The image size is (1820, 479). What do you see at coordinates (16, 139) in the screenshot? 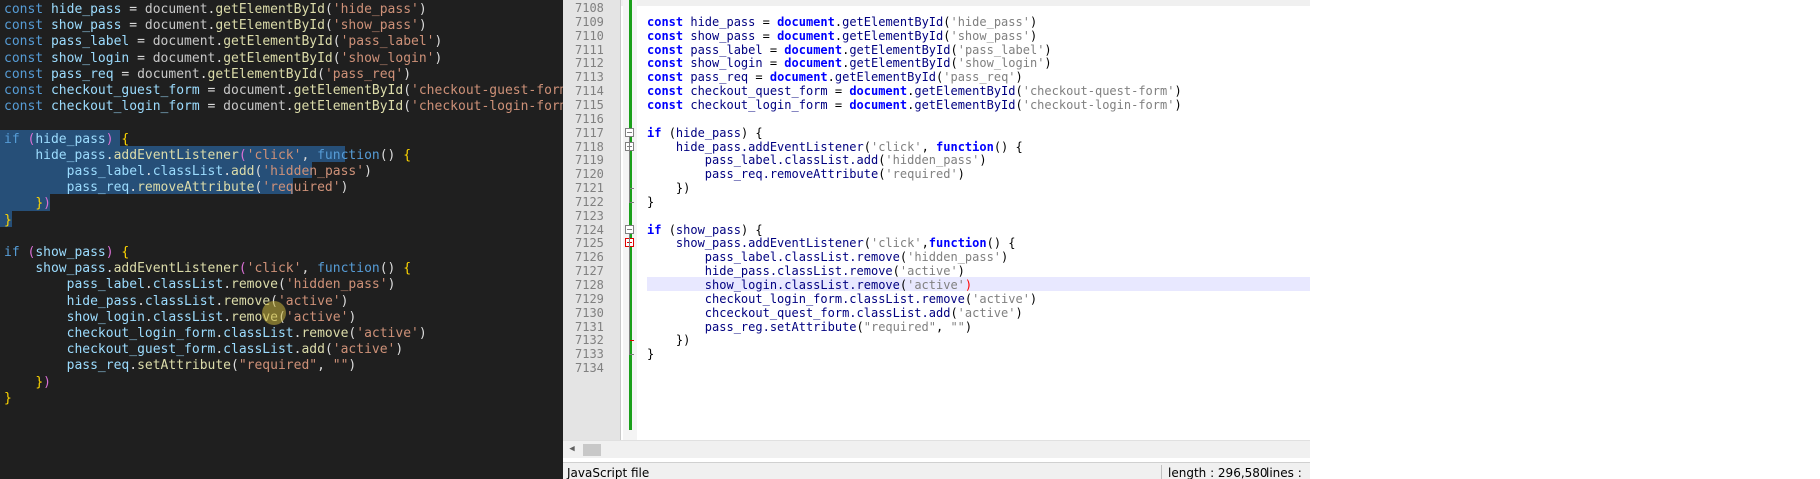
I see `code-token: if` at bounding box center [16, 139].